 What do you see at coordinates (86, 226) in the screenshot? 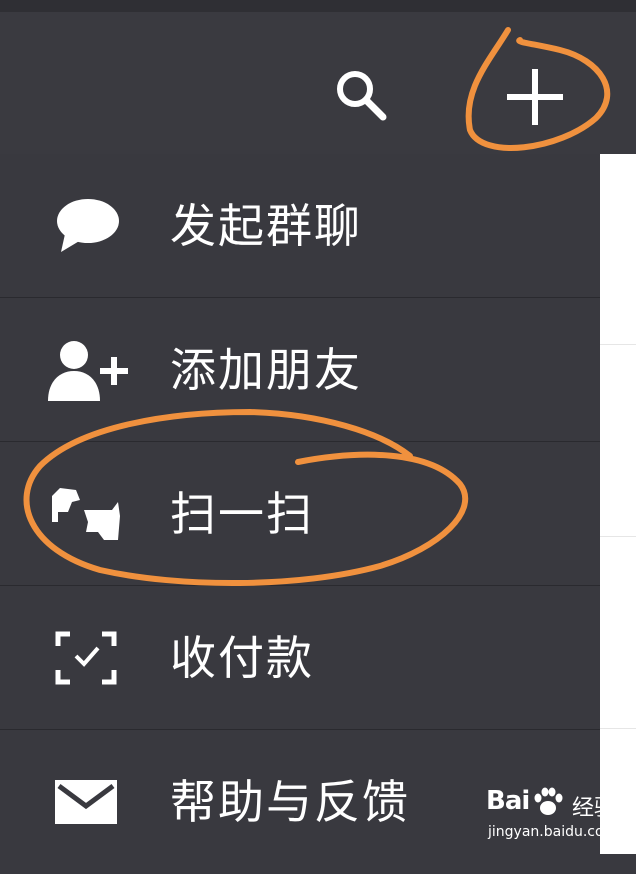
I see `chat-bubble-icon` at bounding box center [86, 226].